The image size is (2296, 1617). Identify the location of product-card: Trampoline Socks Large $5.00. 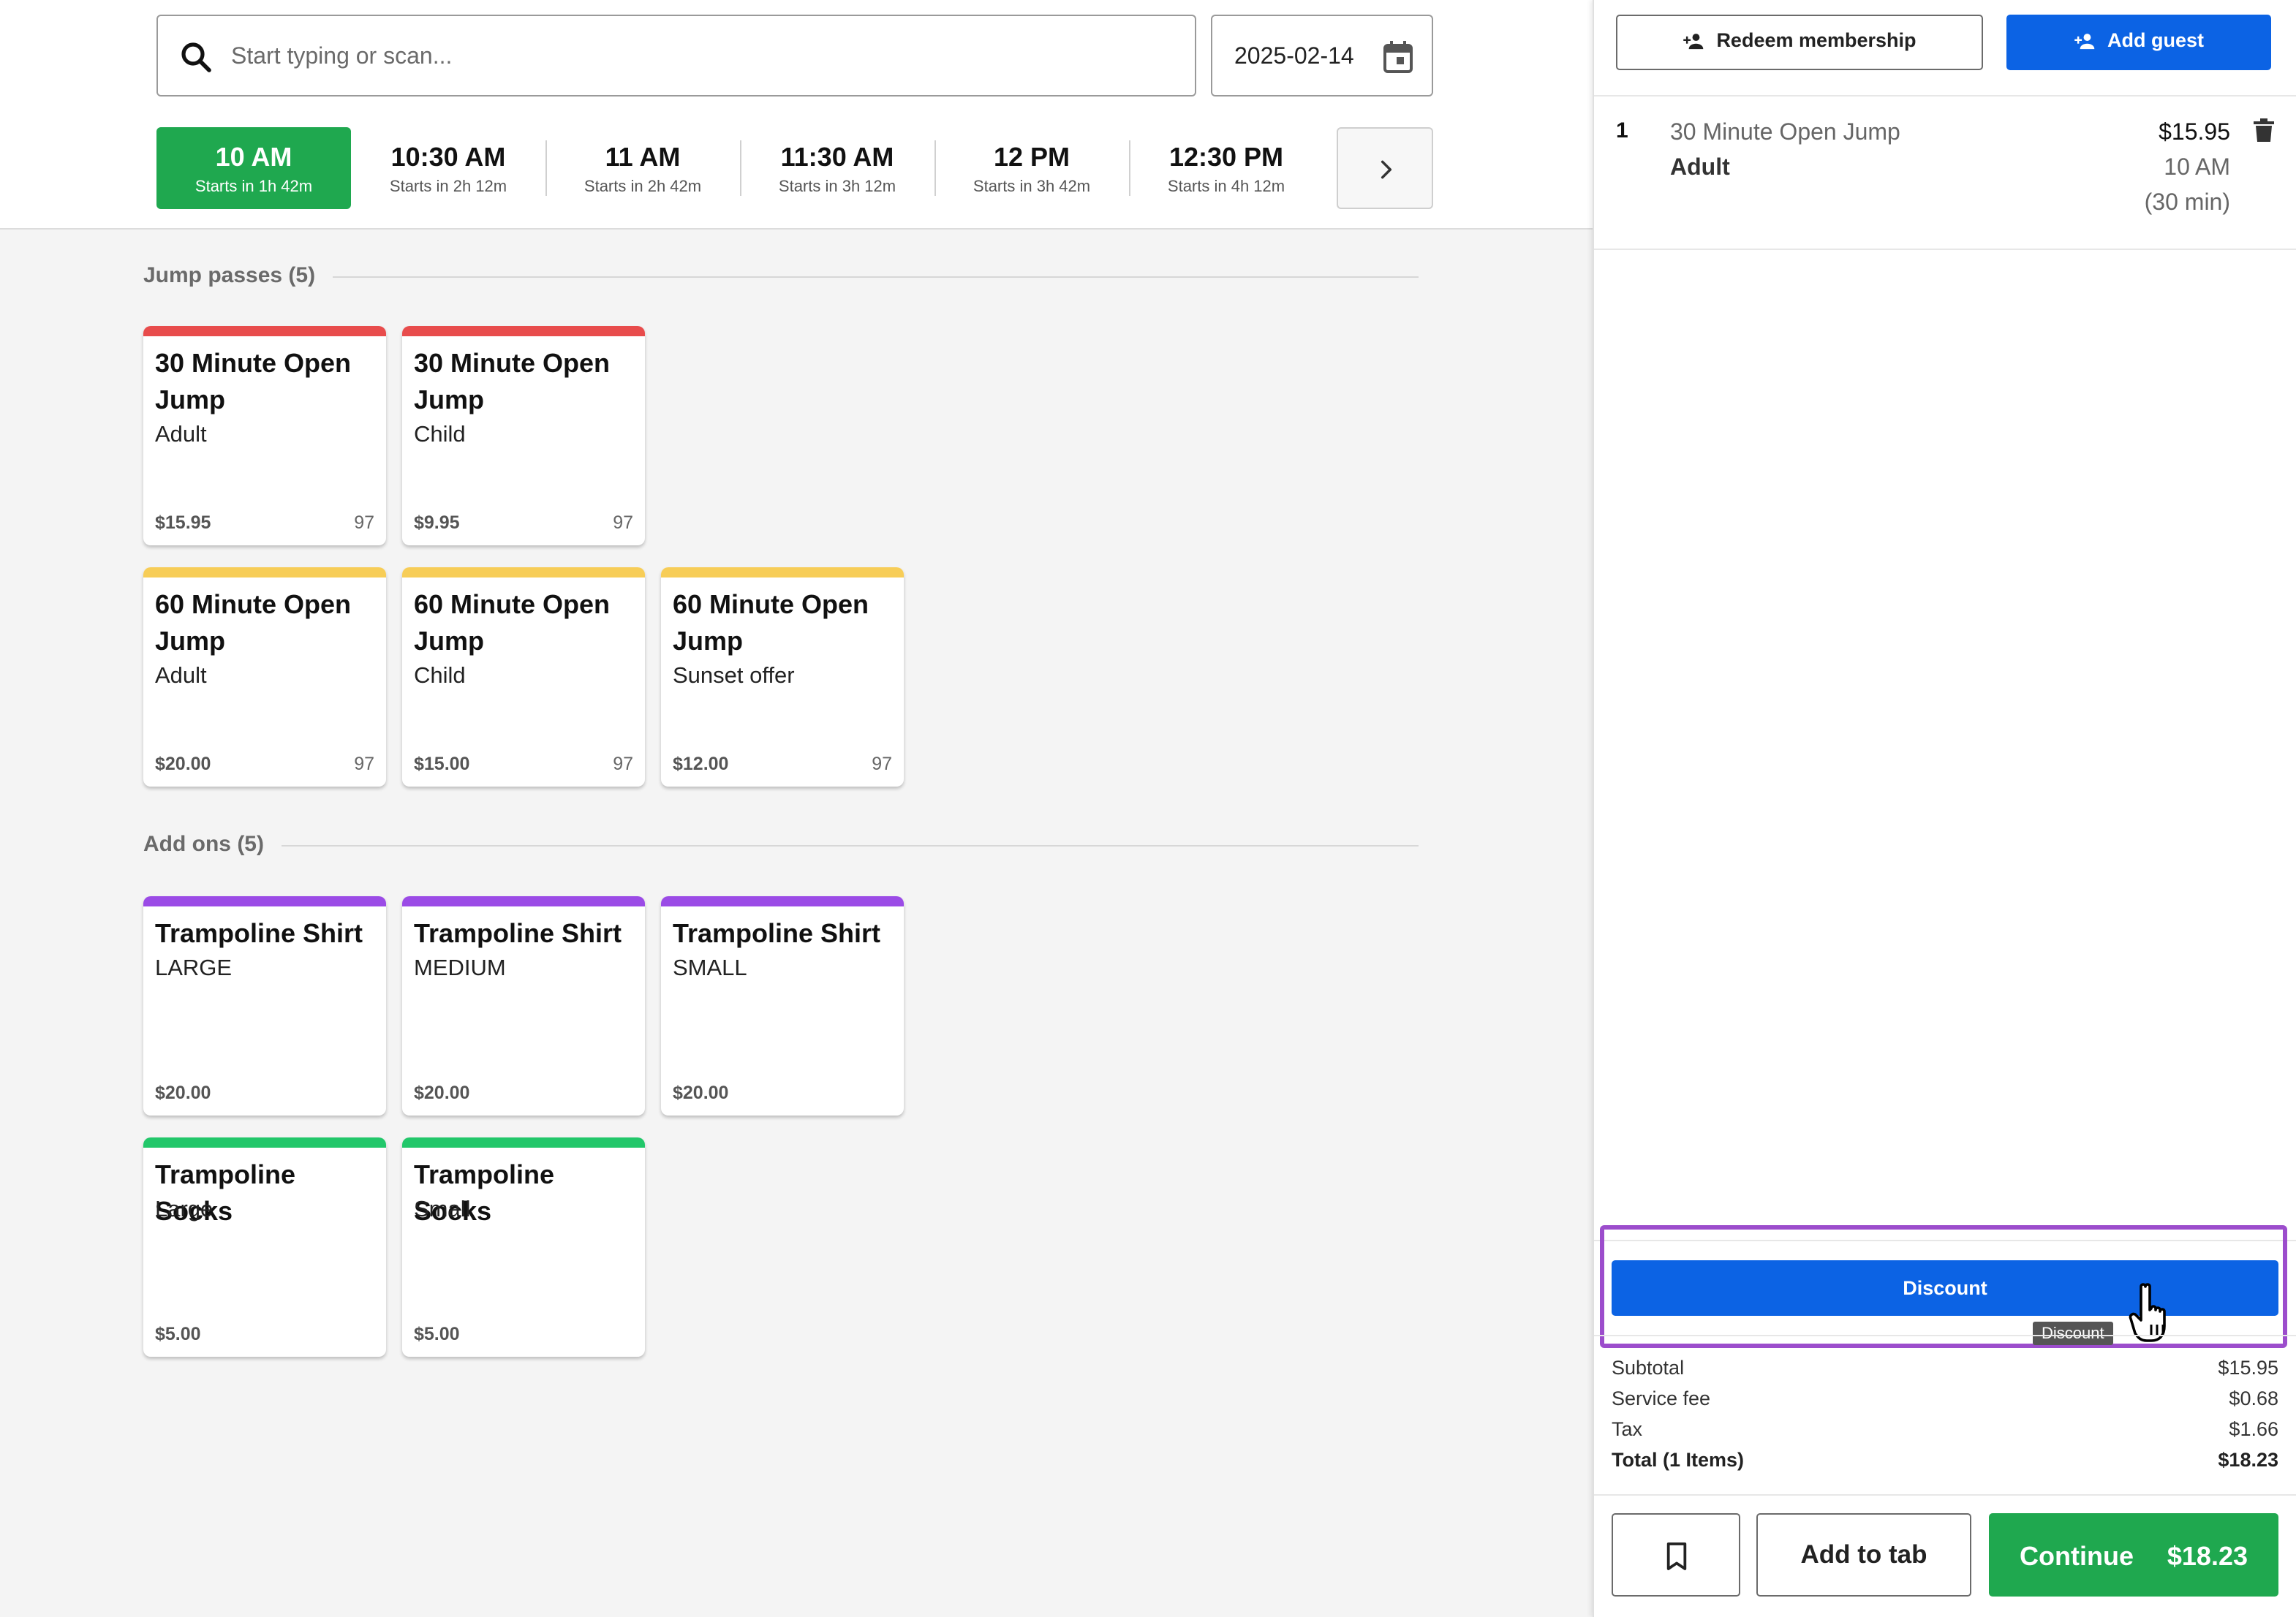
(264, 1247).